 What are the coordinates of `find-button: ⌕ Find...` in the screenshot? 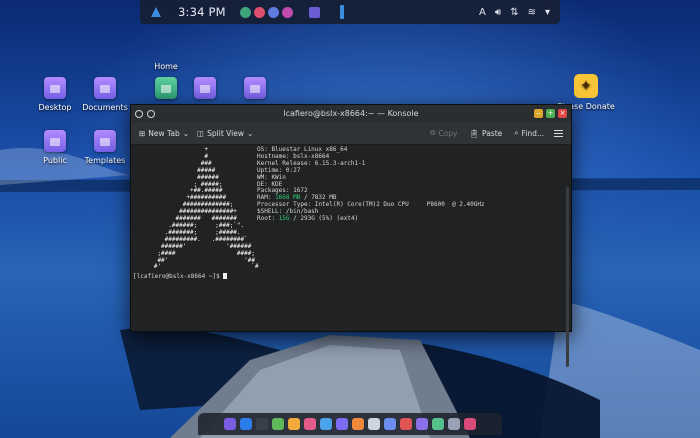 It's located at (529, 133).